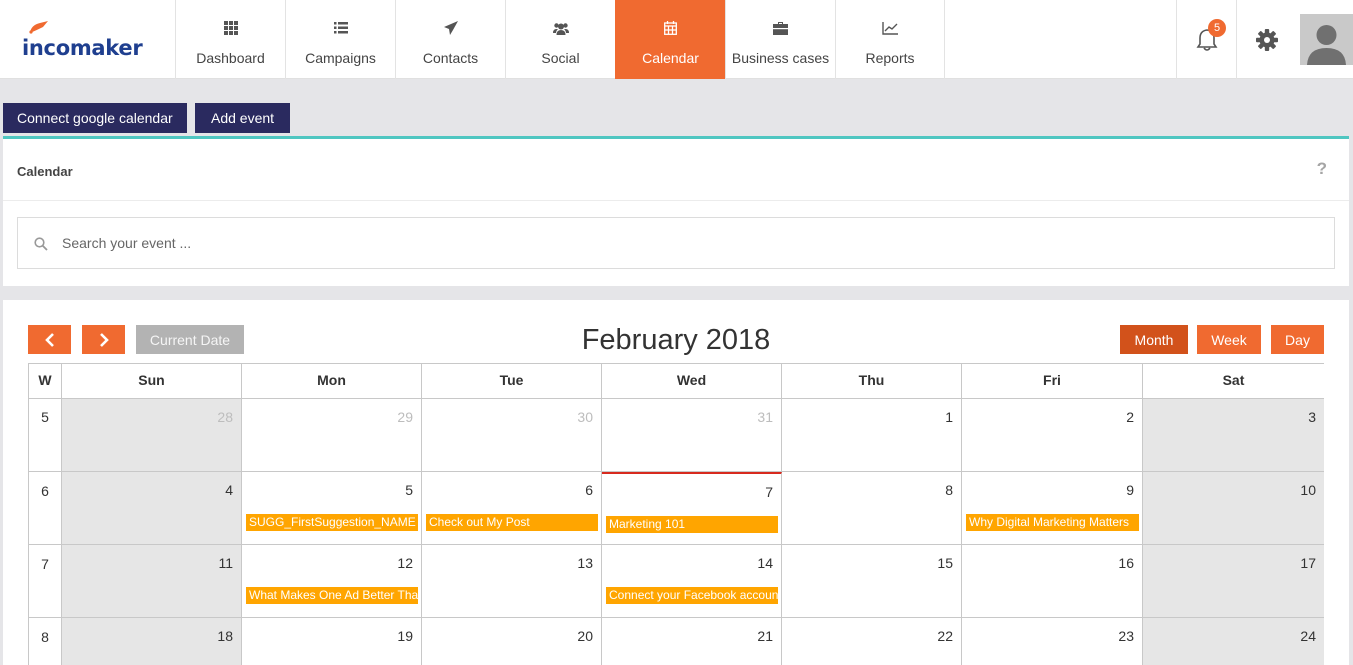 This screenshot has width=1353, height=665. Describe the element at coordinates (1052, 581) in the screenshot. I see `day-cell: 16` at that location.